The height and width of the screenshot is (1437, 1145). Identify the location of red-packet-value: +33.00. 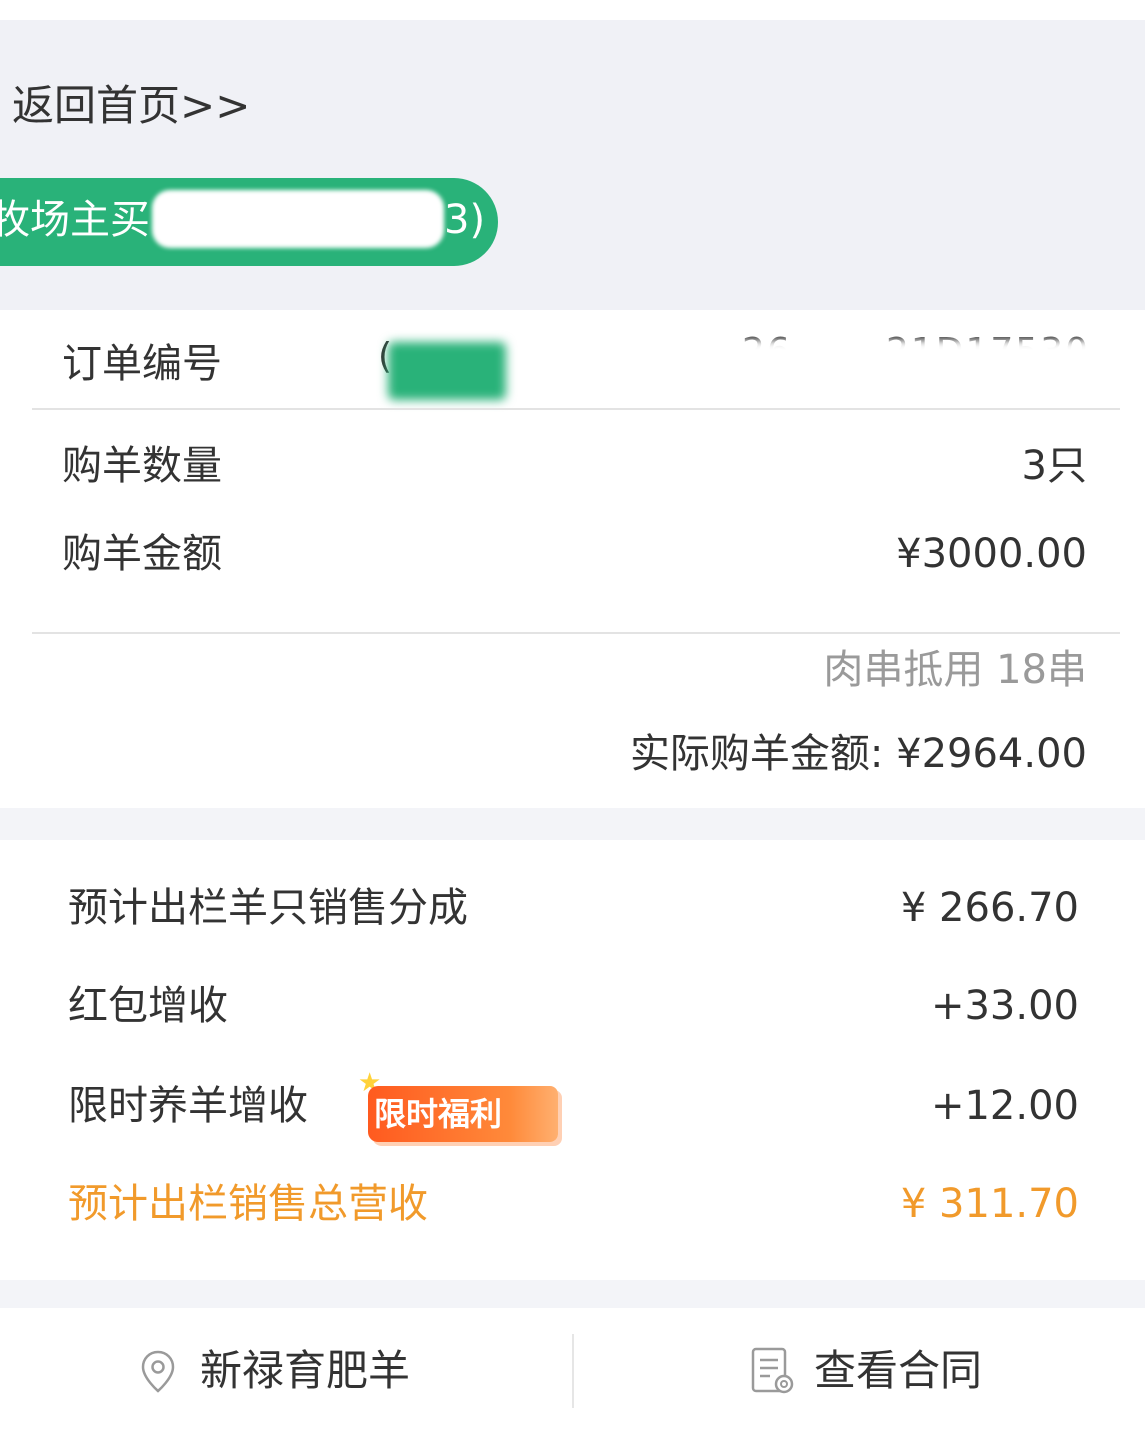
(1004, 1006).